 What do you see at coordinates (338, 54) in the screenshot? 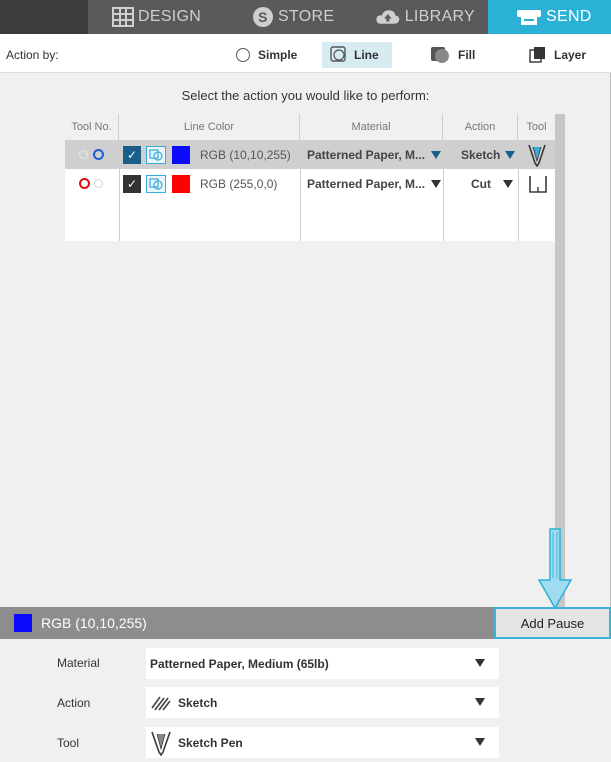
I see `line-icon` at bounding box center [338, 54].